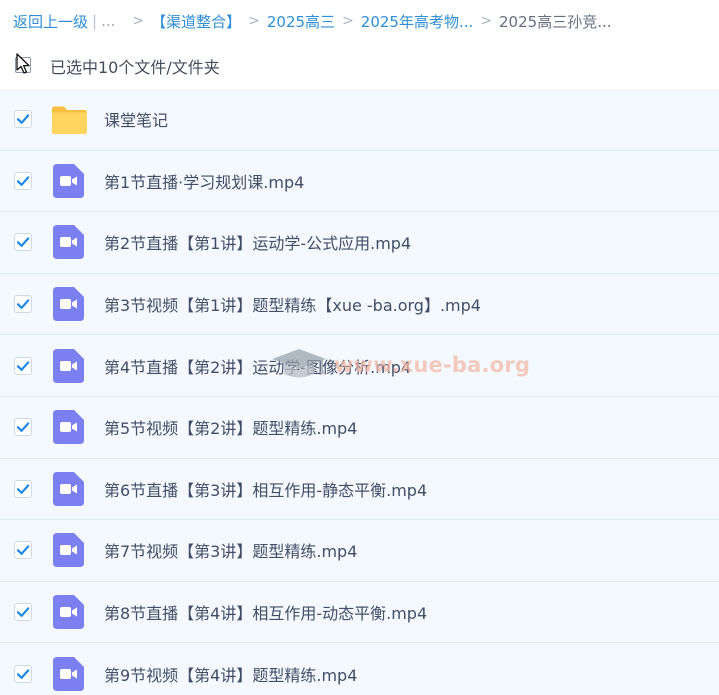 Image resolution: width=719 pixels, height=695 pixels. What do you see at coordinates (265, 489) in the screenshot?
I see `file-name: 第6节直播【第3讲】相互作用-静态平衡.mp4` at bounding box center [265, 489].